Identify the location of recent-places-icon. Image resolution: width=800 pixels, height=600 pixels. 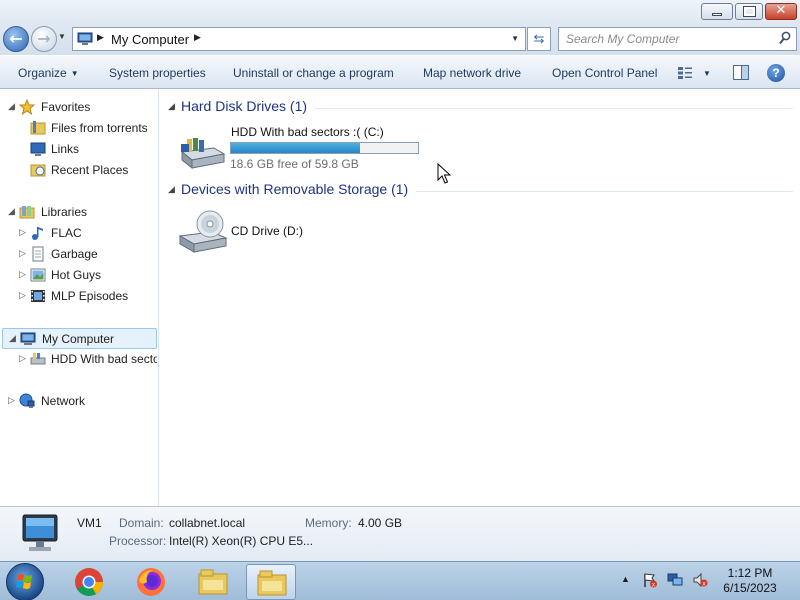
(38, 170).